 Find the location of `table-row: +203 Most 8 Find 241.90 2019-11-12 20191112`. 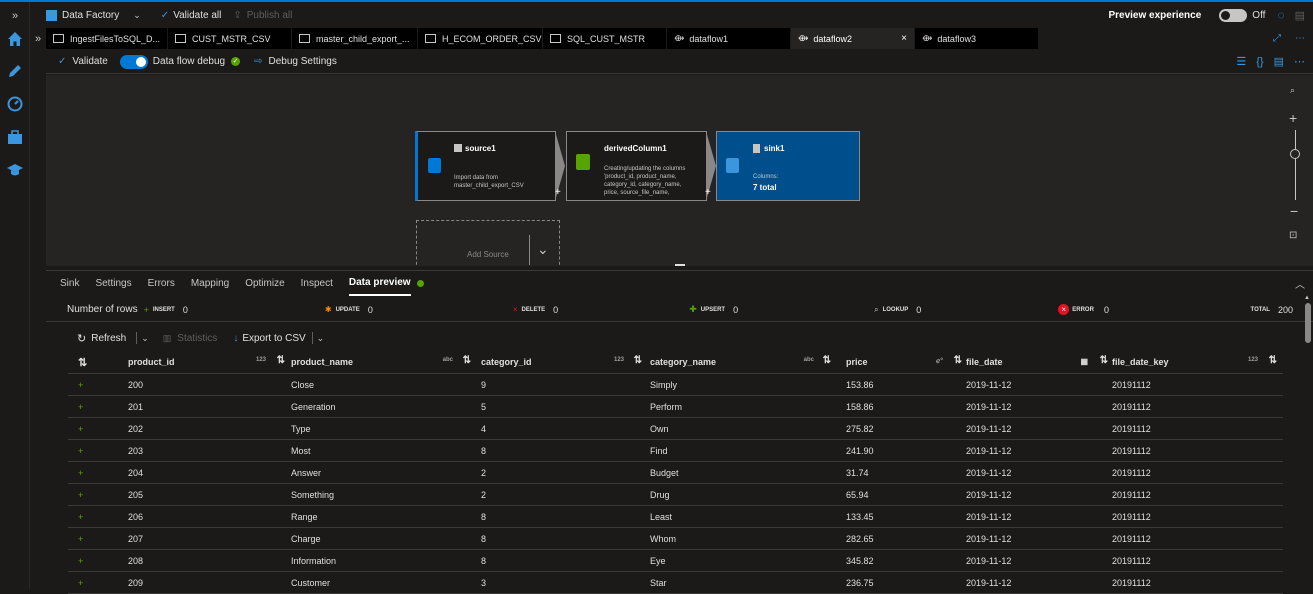

table-row: +203 Most 8 Find 241.90 2019-11-12 20191112 is located at coordinates (675, 451).